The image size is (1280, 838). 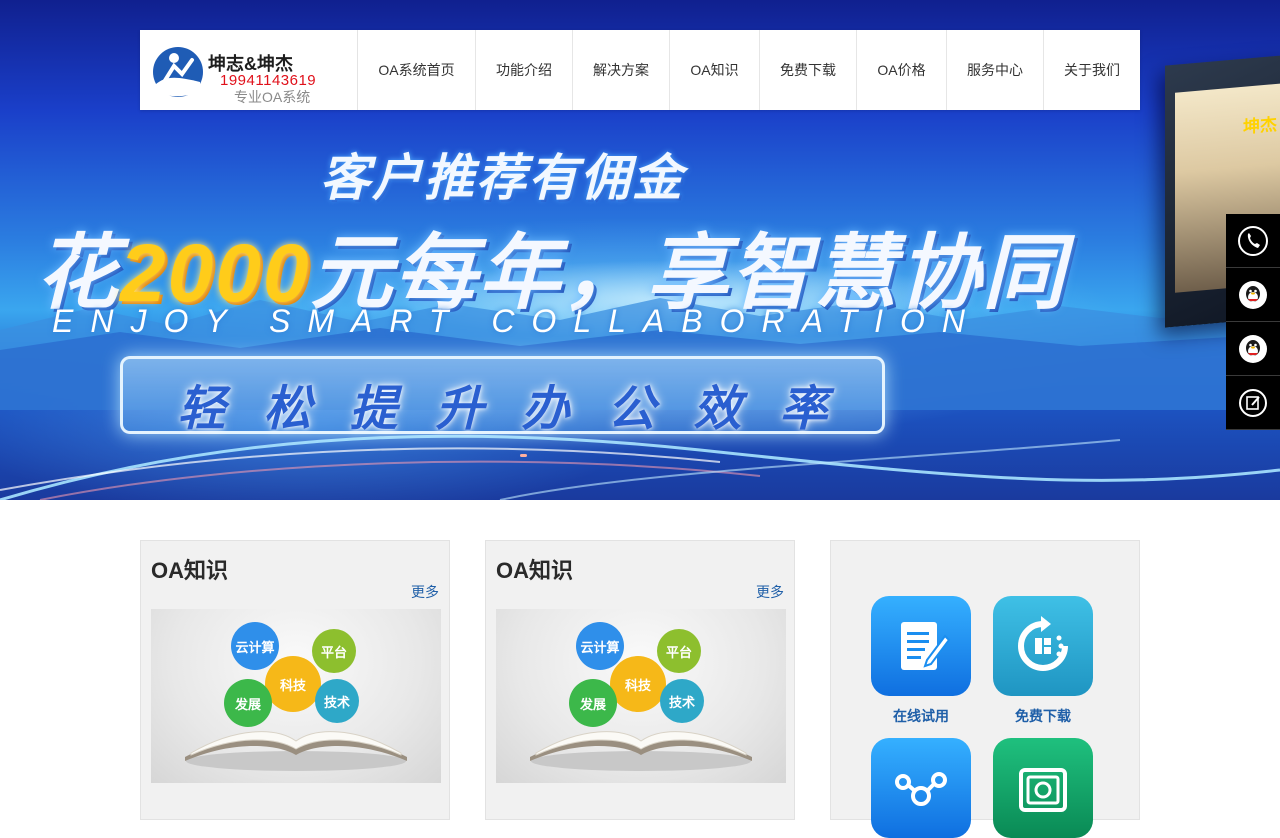 I want to click on app-network, so click(x=921, y=788).